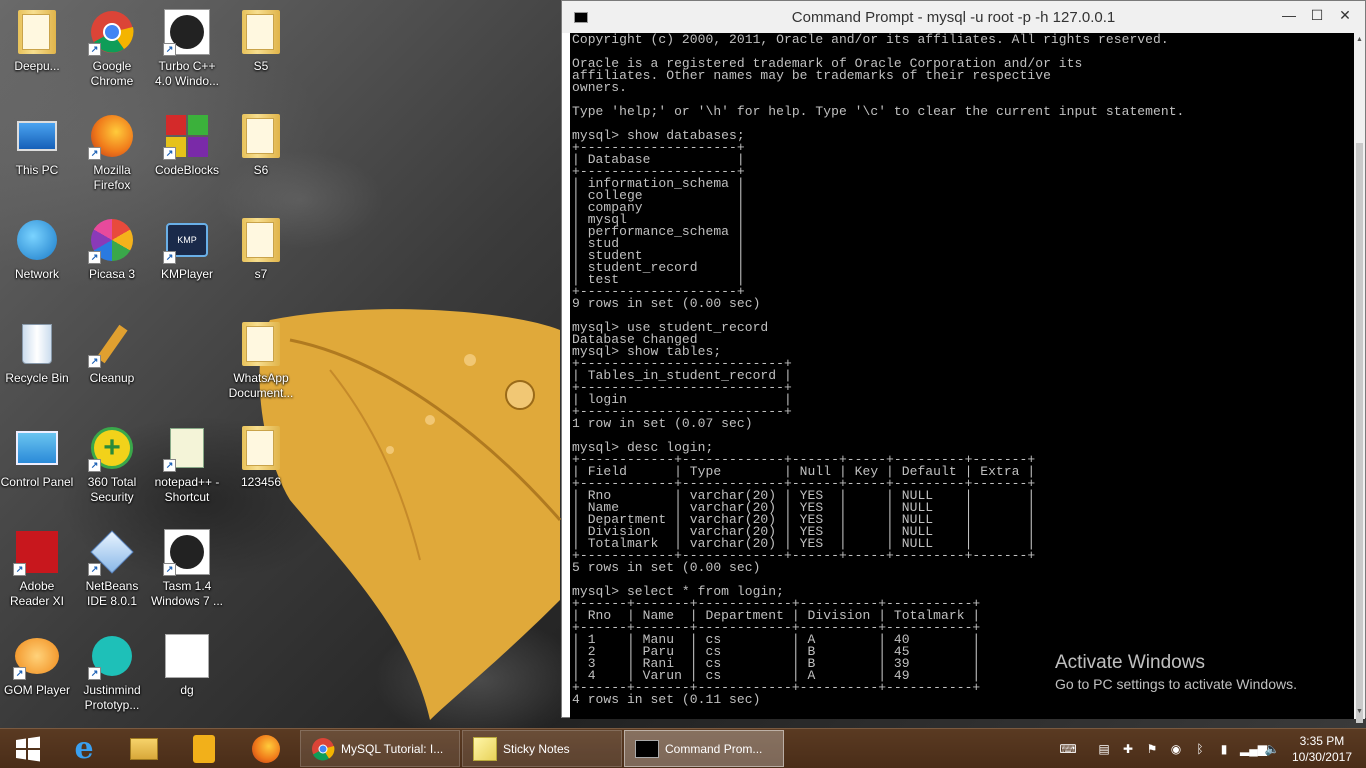 The image size is (1366, 768). I want to click on desktop-icon-123456: 123456, so click(261, 457).